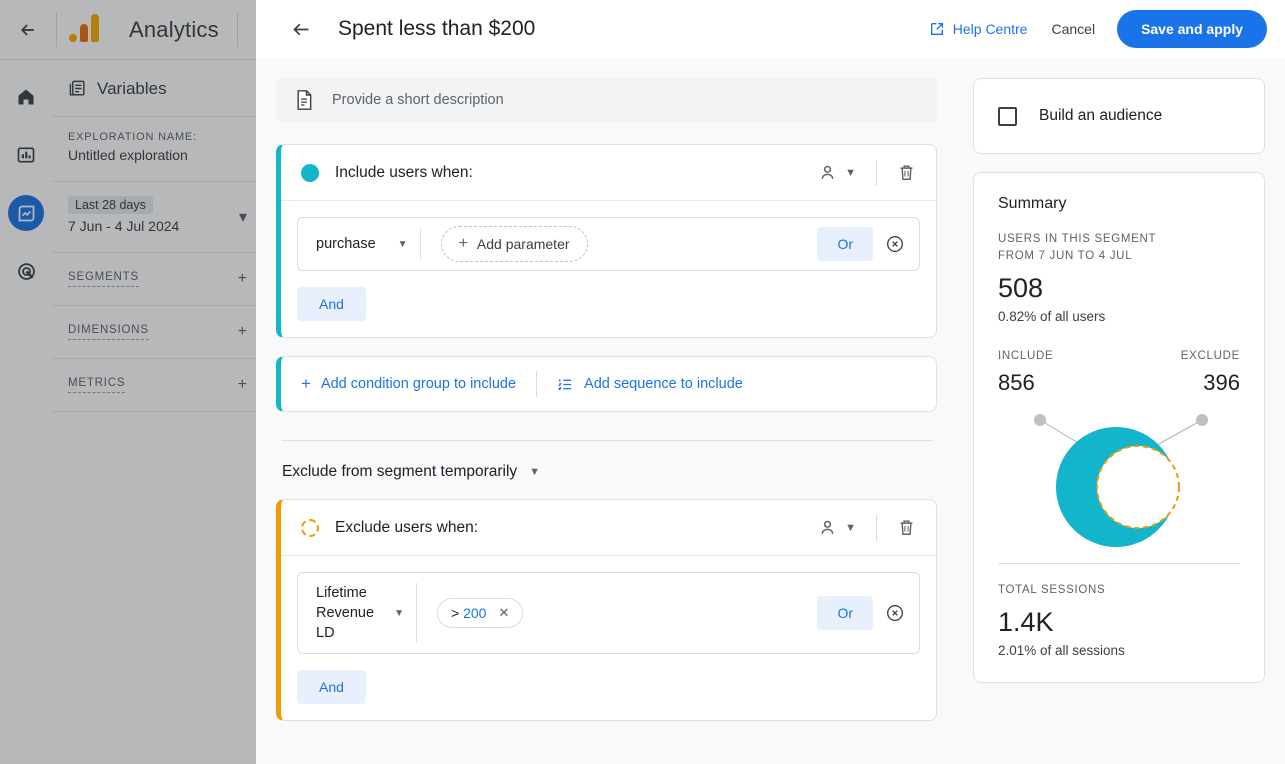  I want to click on exclude-mode-dropdown: Exclude from segment temporarily ▼, so click(411, 472).